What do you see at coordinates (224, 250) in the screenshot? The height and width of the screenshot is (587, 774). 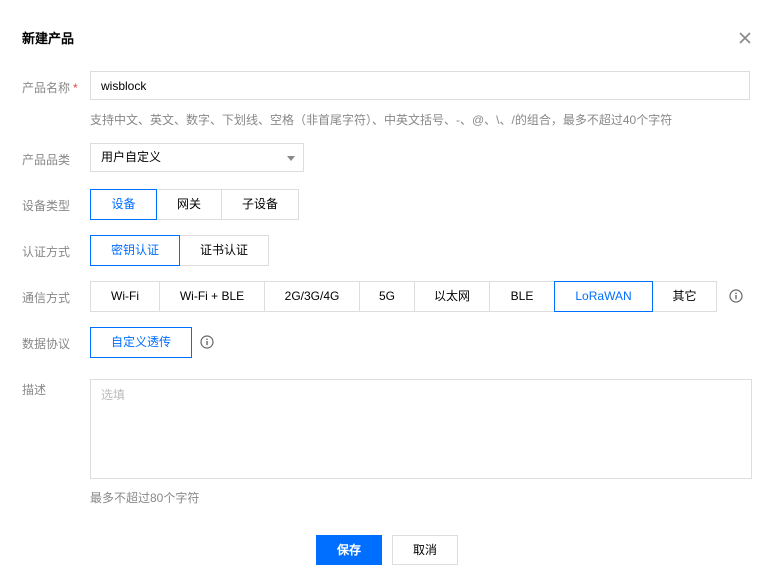 I see `auth-method-option-cert: 证书认证` at bounding box center [224, 250].